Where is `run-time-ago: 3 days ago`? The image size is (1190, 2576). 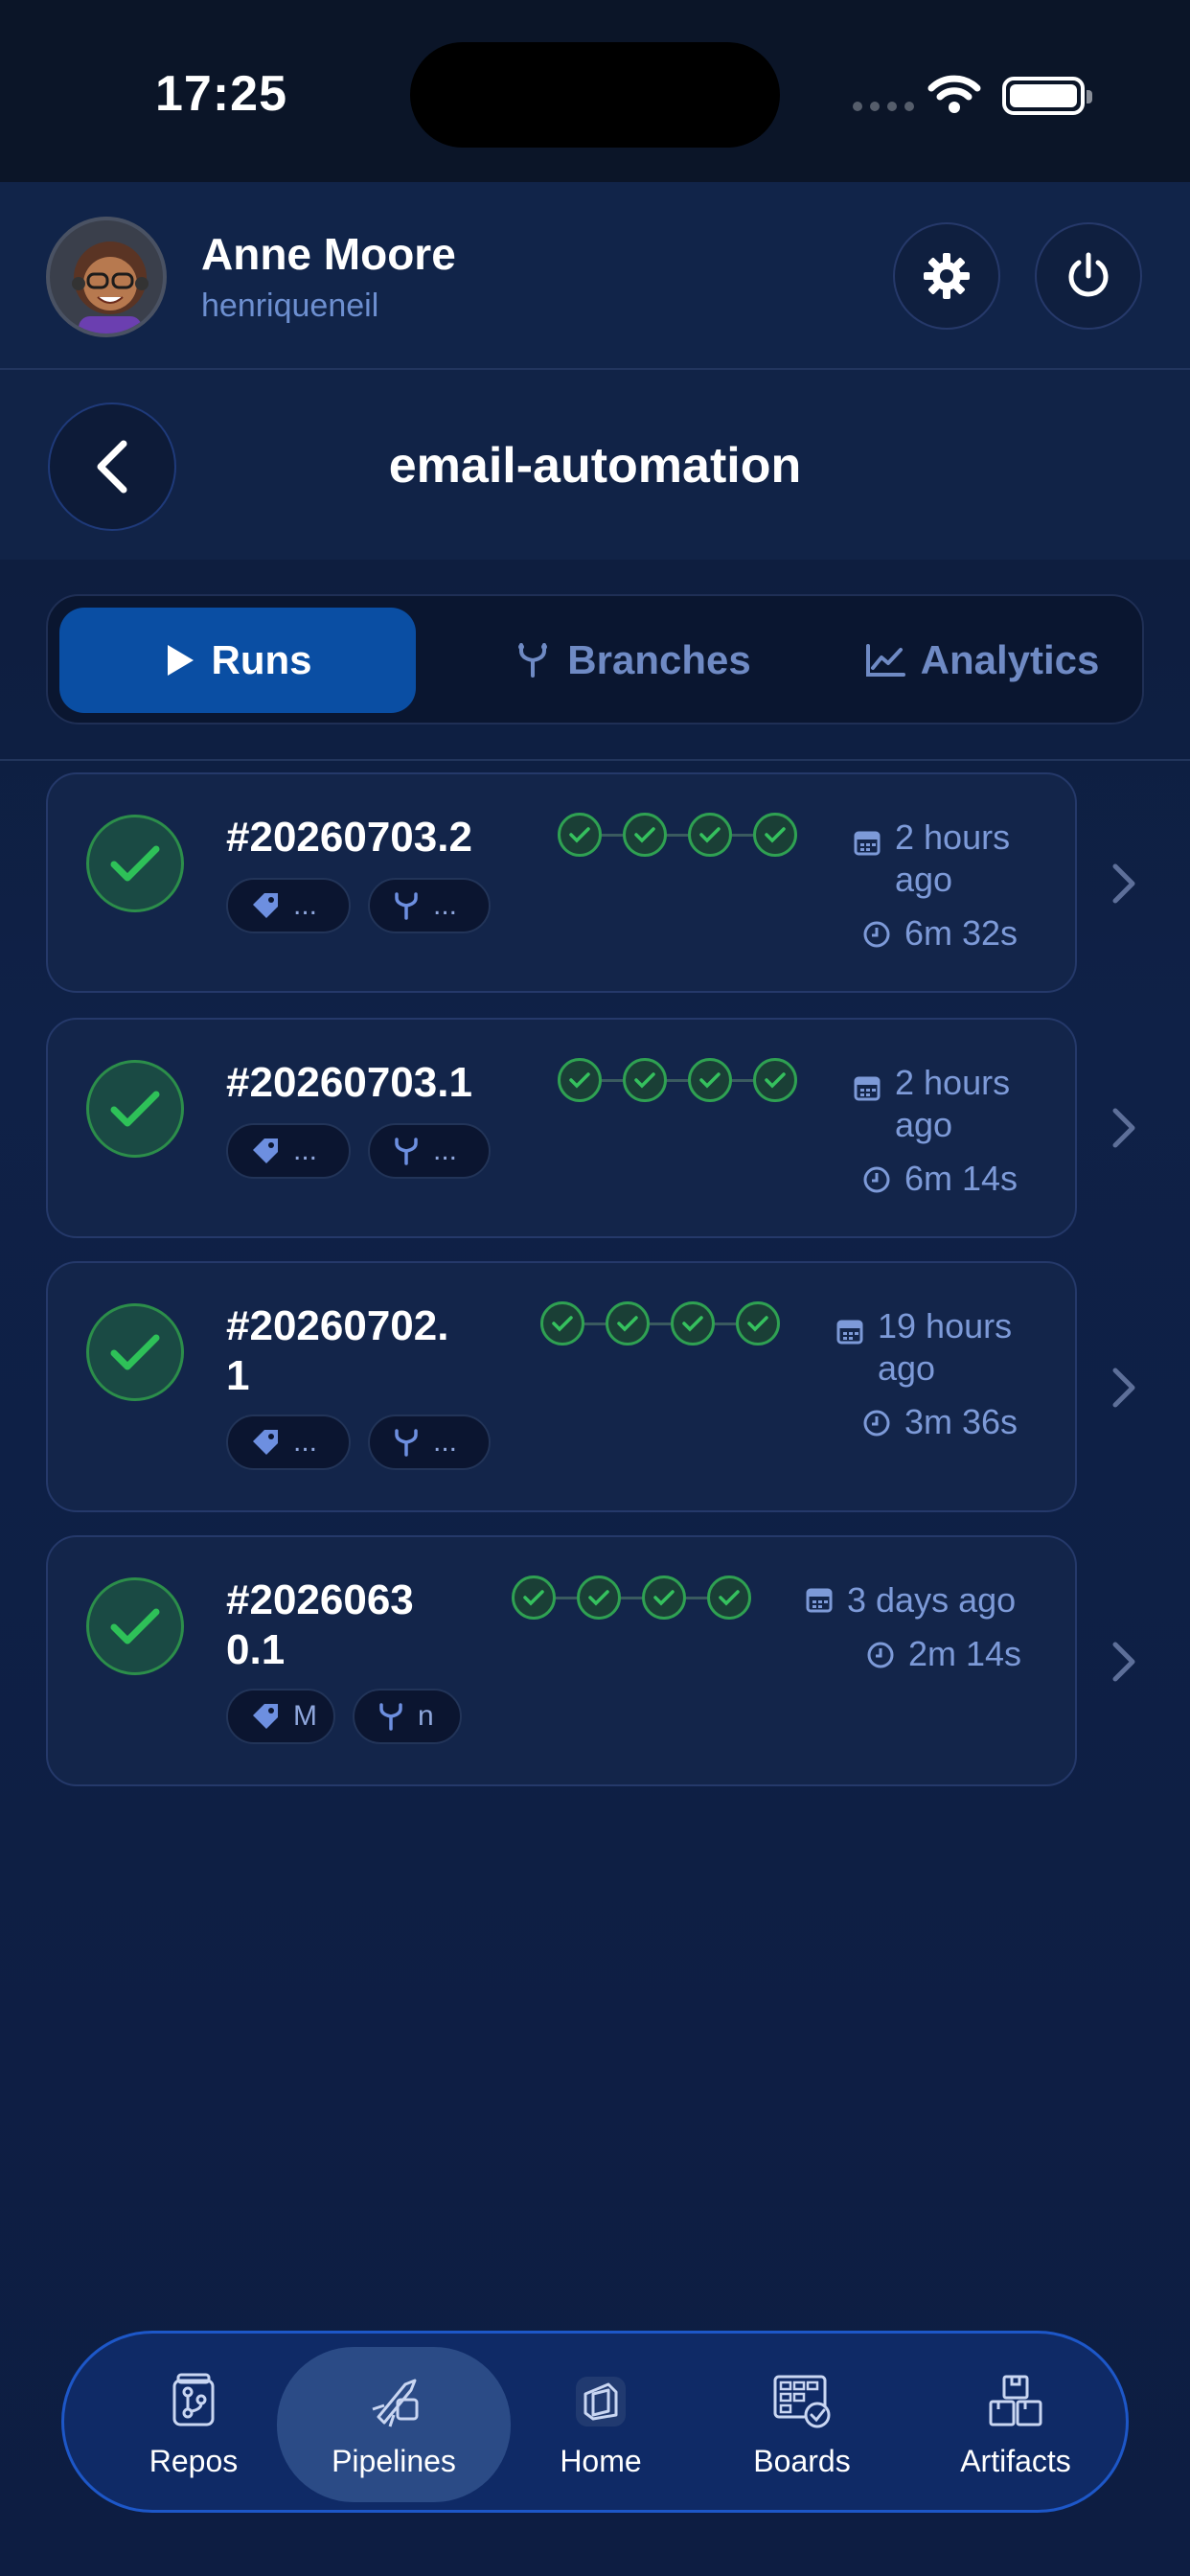 run-time-ago: 3 days ago is located at coordinates (932, 1600).